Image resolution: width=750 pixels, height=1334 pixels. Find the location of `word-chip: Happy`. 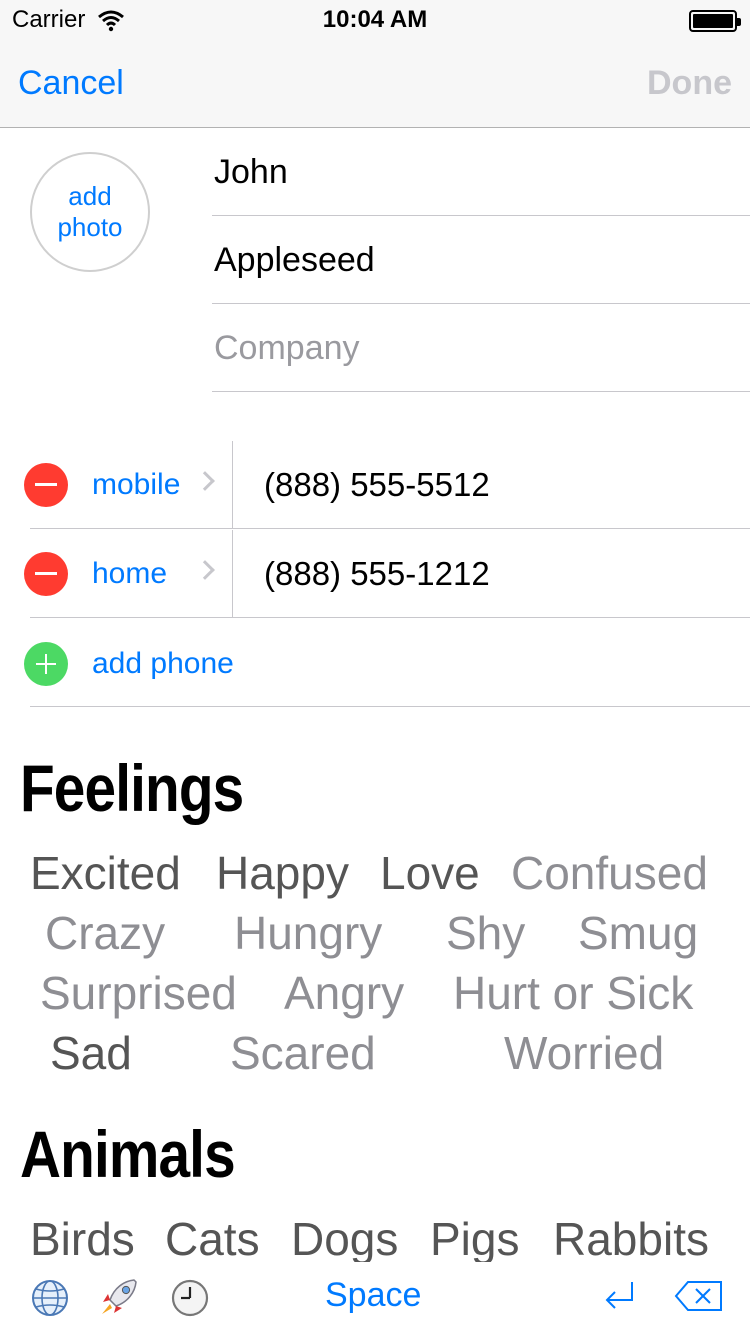

word-chip: Happy is located at coordinates (282, 873).